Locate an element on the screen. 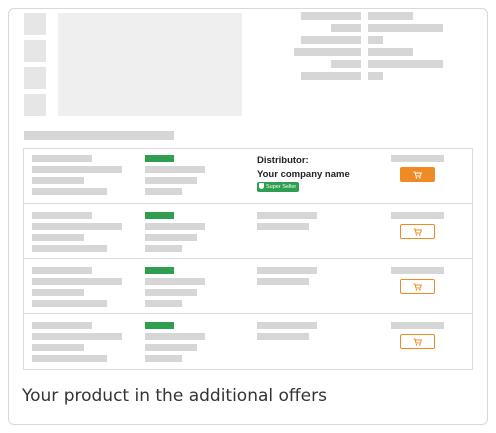  super-seller-badge: Super Seller is located at coordinates (278, 187).